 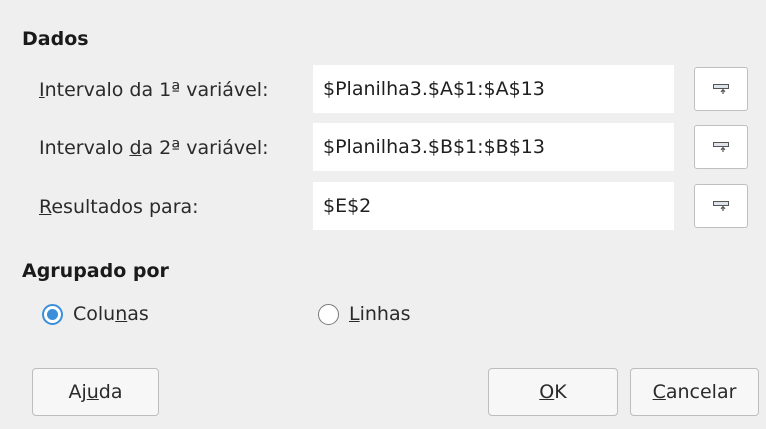 I want to click on radio-selected-dot, so click(x=52, y=314).